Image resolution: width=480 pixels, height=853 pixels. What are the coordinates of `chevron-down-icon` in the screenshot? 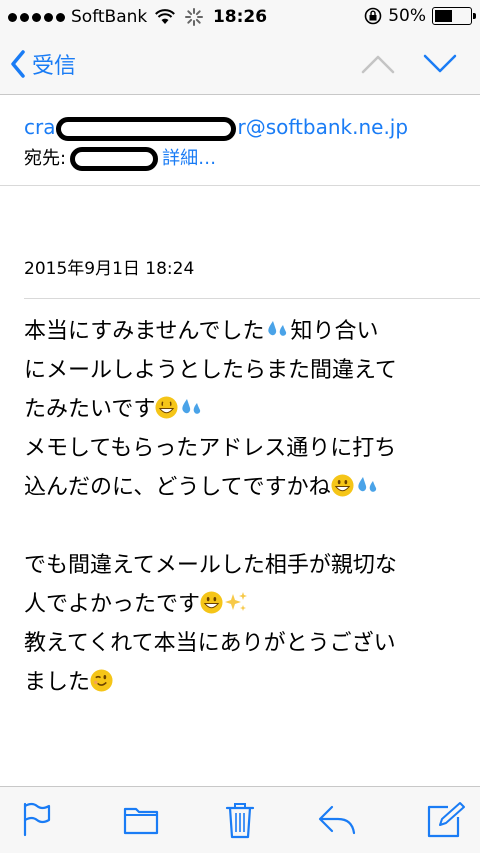 It's located at (440, 64).